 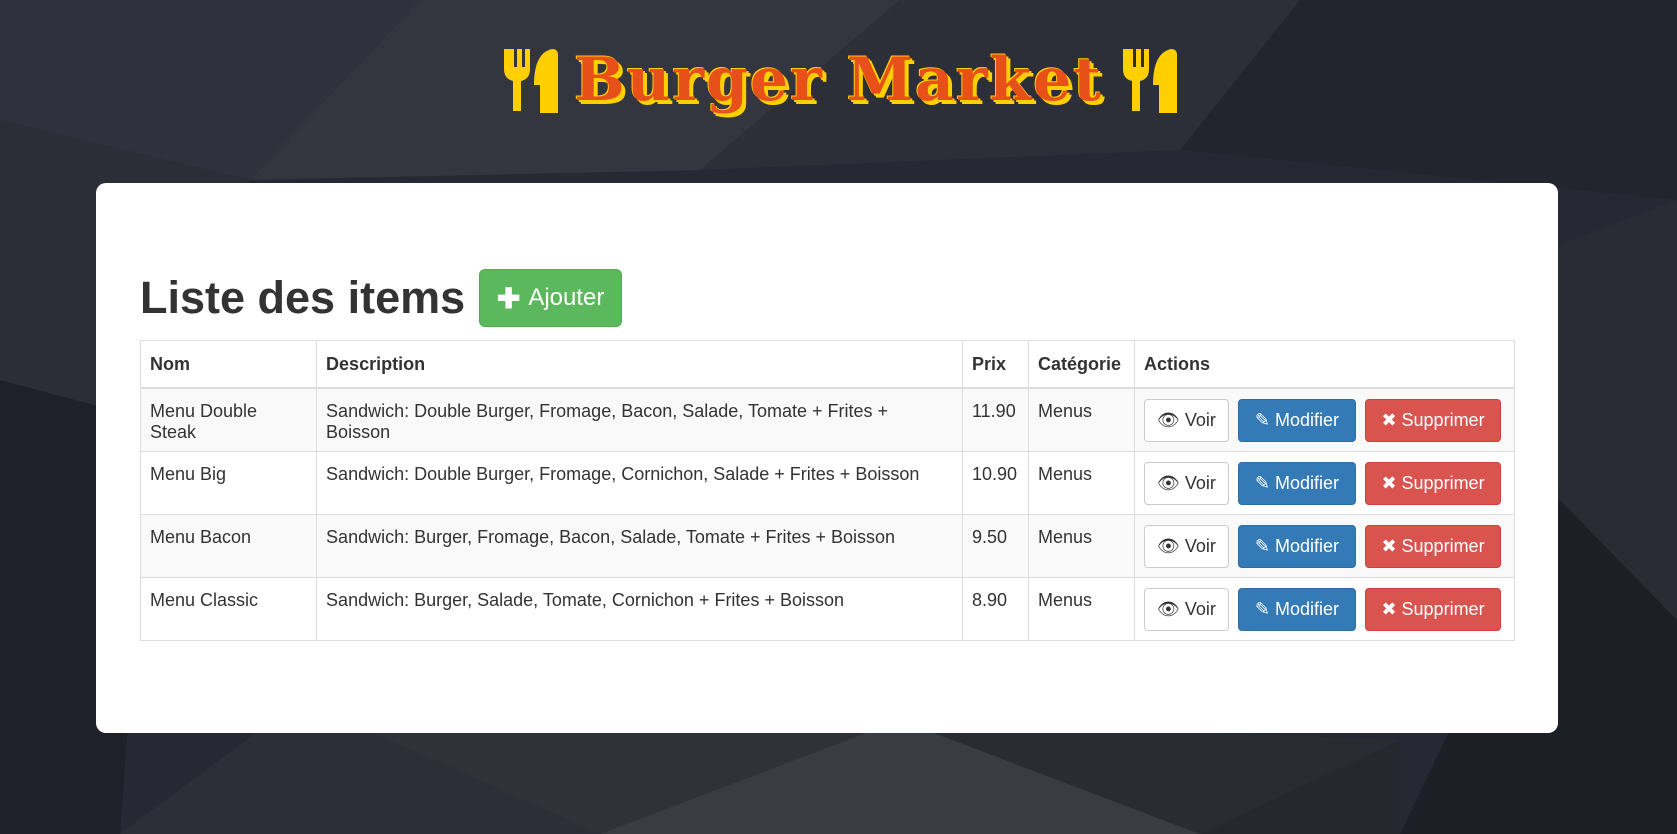 I want to click on table-header-row: Nom Description Prix Catégorie Actions, so click(x=827, y=364).